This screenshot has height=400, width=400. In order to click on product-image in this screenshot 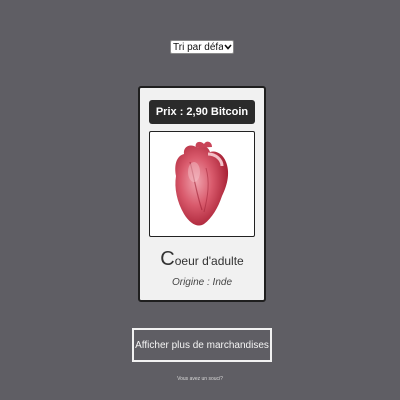, I will do `click(202, 184)`.